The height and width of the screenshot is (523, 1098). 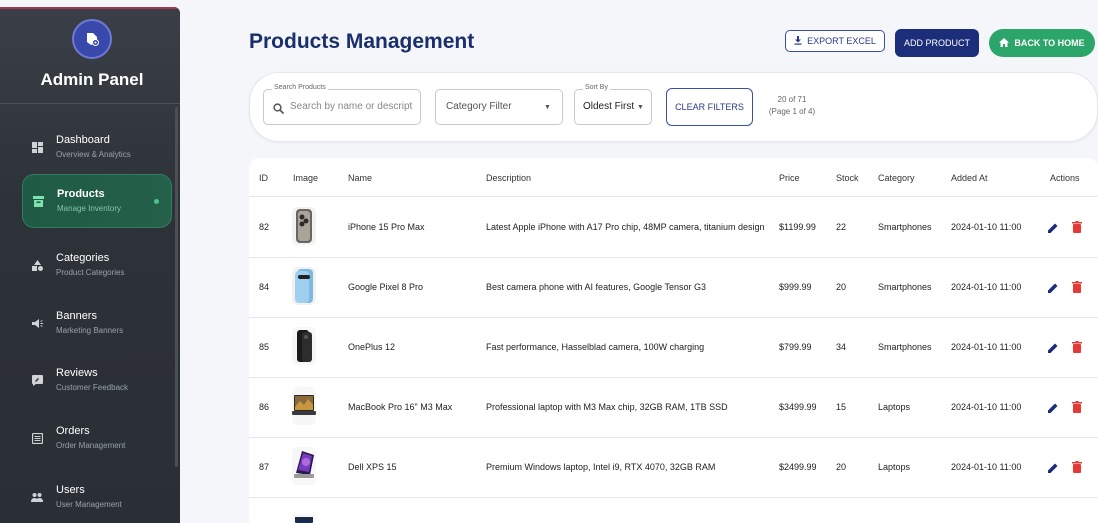 What do you see at coordinates (360, 178) in the screenshot?
I see `column-header-name: Name` at bounding box center [360, 178].